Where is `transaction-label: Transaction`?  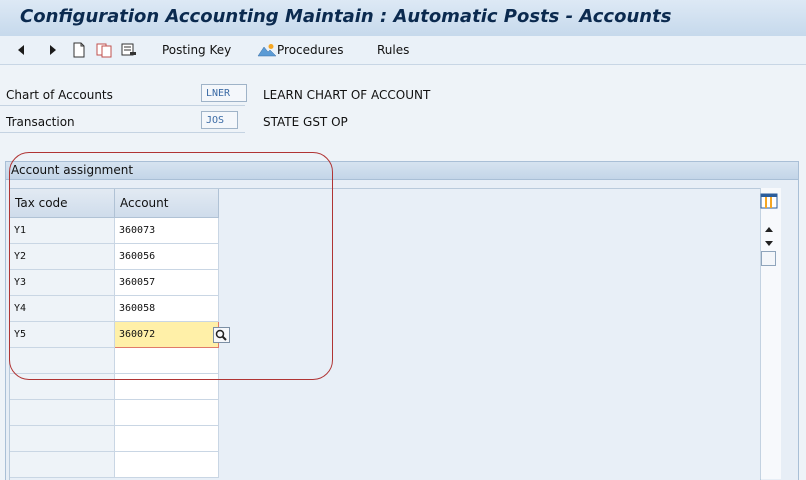
transaction-label: Transaction is located at coordinates (40, 122).